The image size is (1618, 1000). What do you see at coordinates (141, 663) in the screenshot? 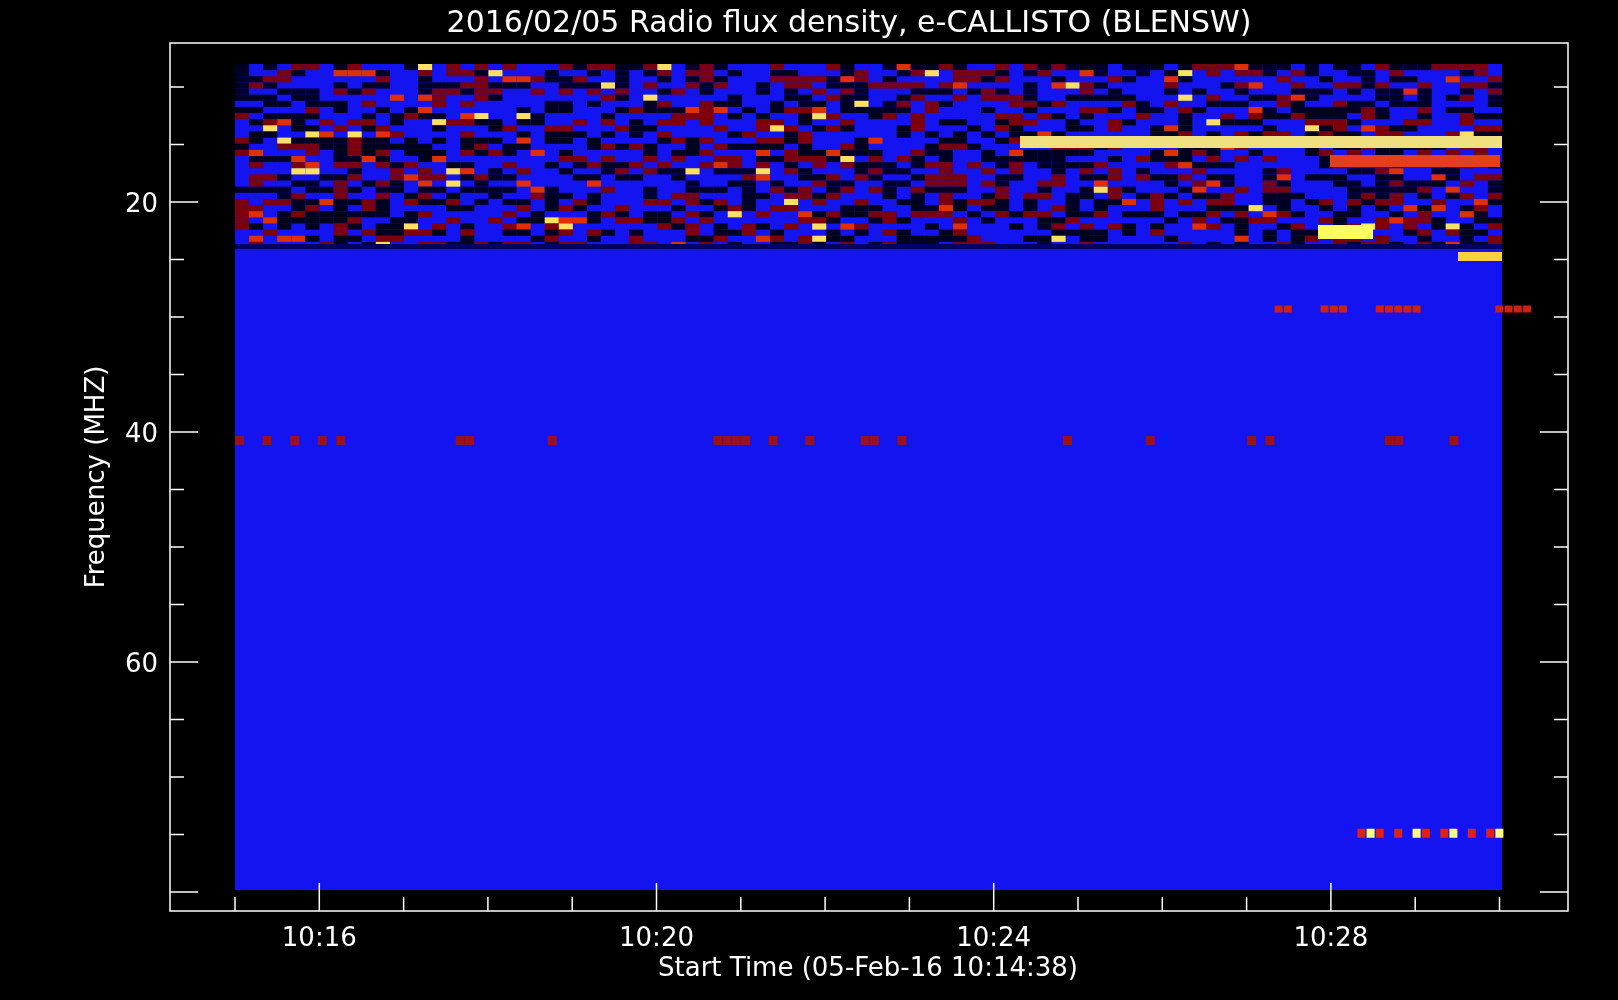
I see `y-tick-label: 60` at bounding box center [141, 663].